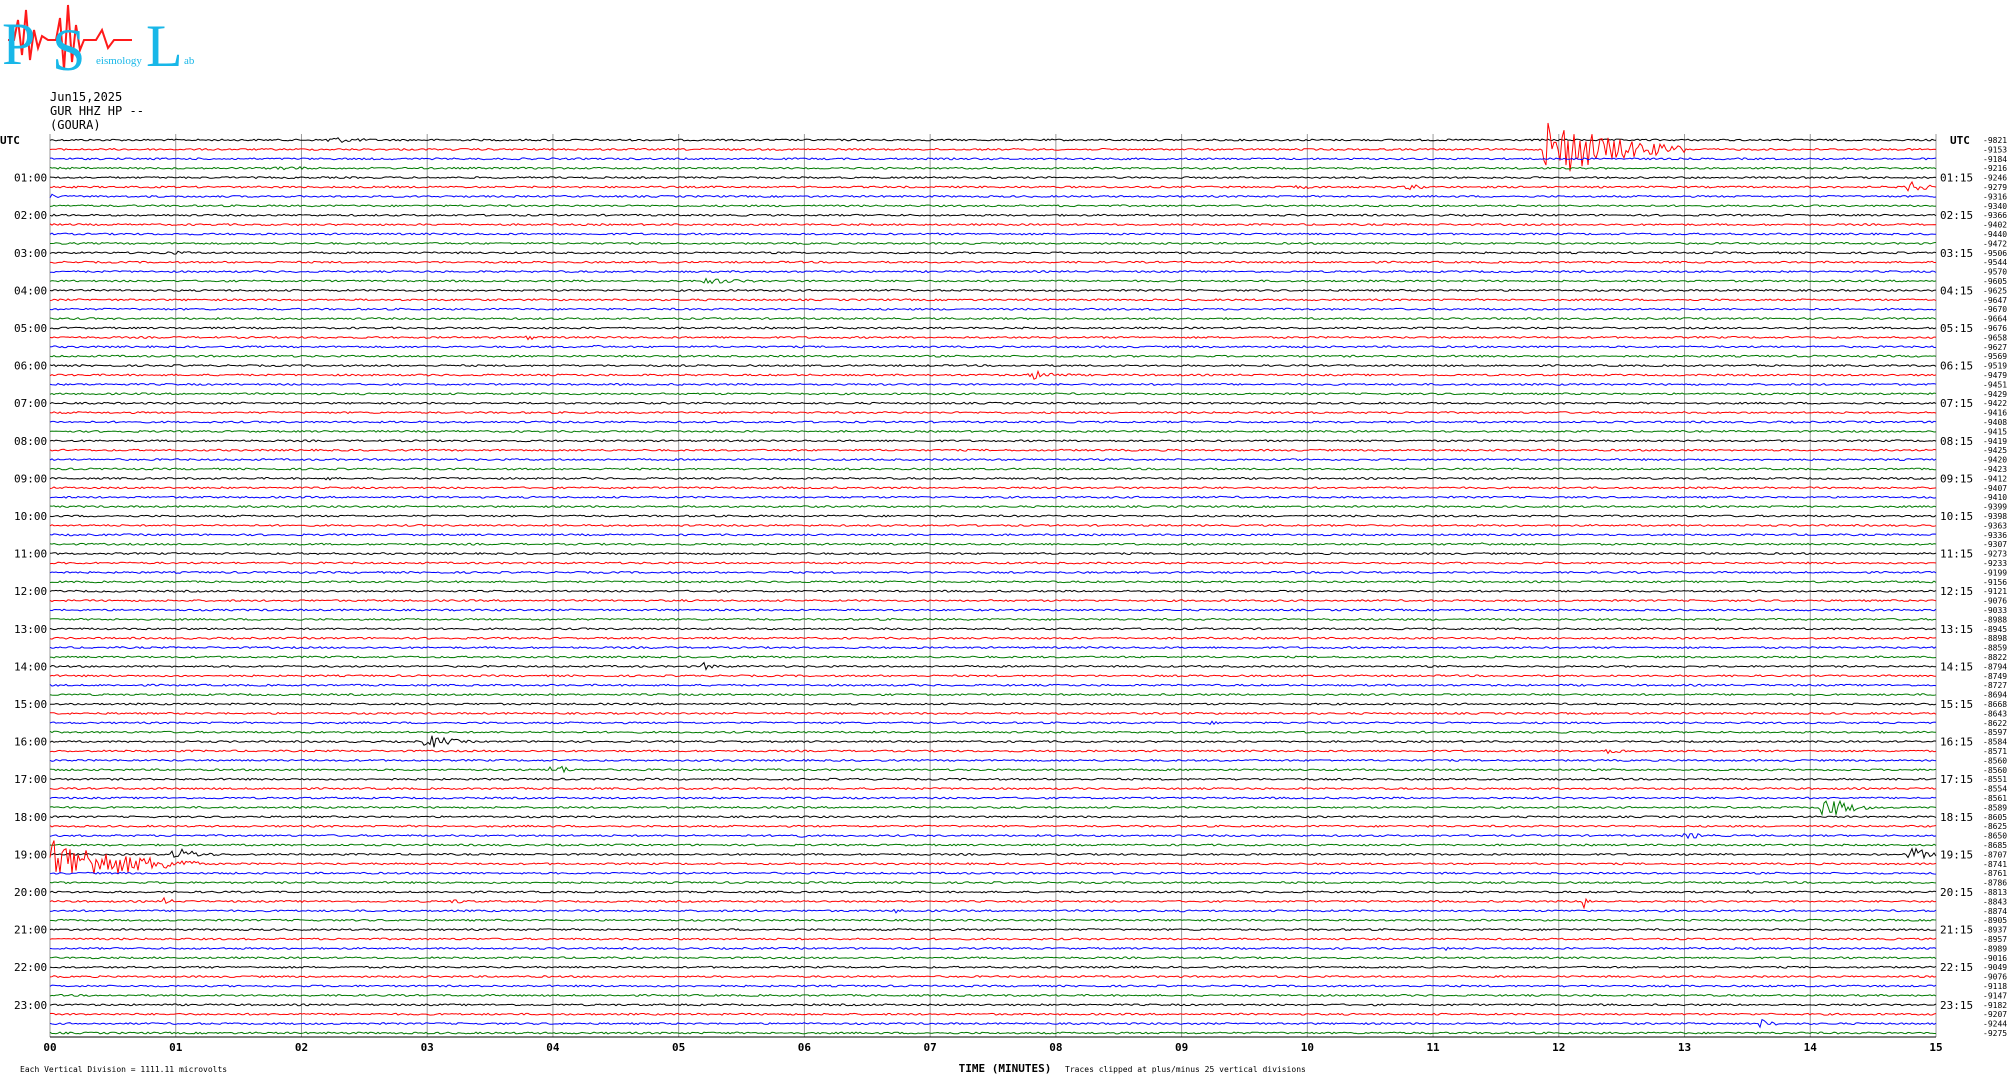 This screenshot has height=1080, width=2010. I want to click on trace-offset-label-33: -9425, so click(1995, 450).